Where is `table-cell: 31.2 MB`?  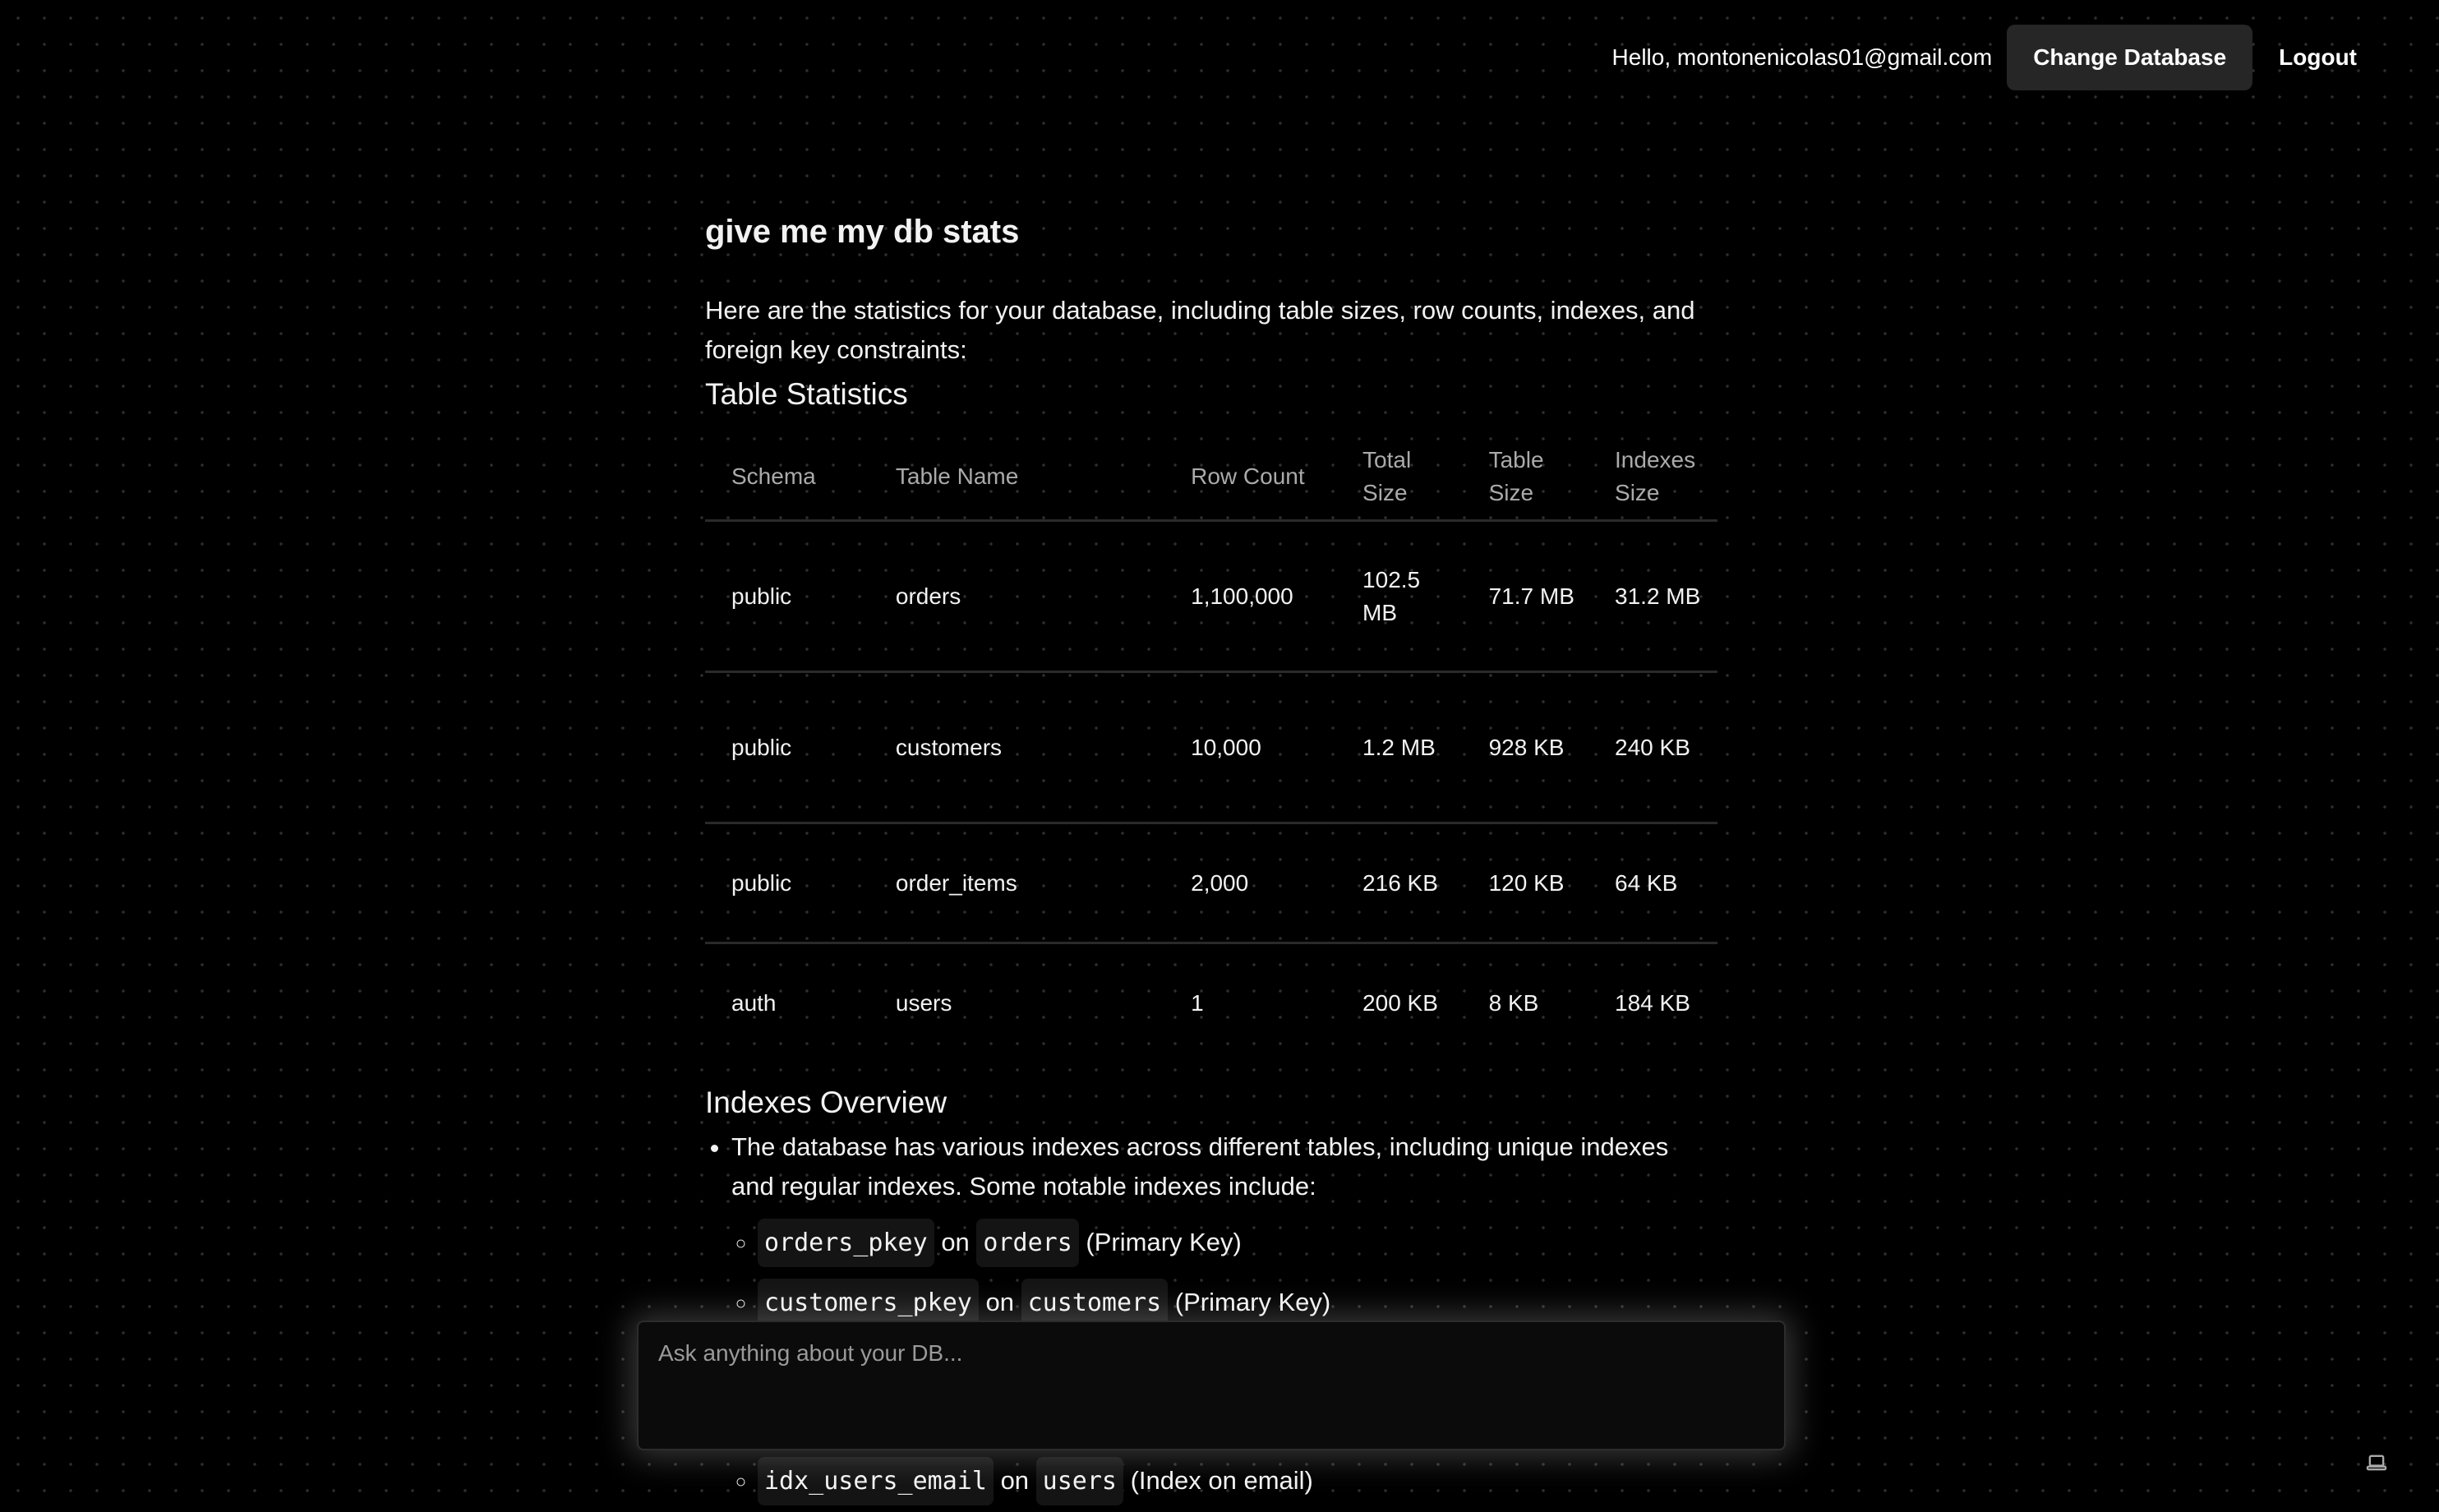
table-cell: 31.2 MB is located at coordinates (1658, 596).